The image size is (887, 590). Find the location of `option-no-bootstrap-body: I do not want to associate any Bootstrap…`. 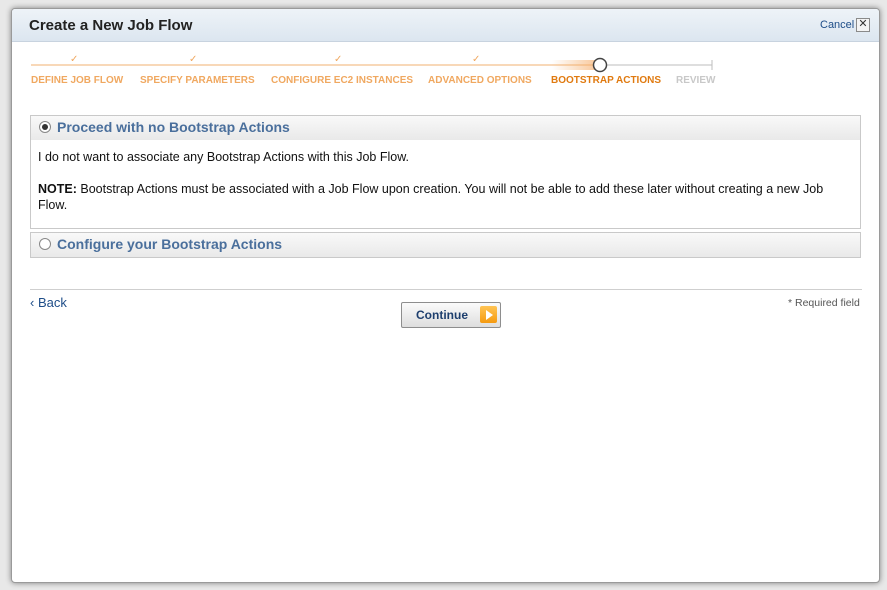

option-no-bootstrap-body: I do not want to associate any Bootstrap… is located at coordinates (445, 184).